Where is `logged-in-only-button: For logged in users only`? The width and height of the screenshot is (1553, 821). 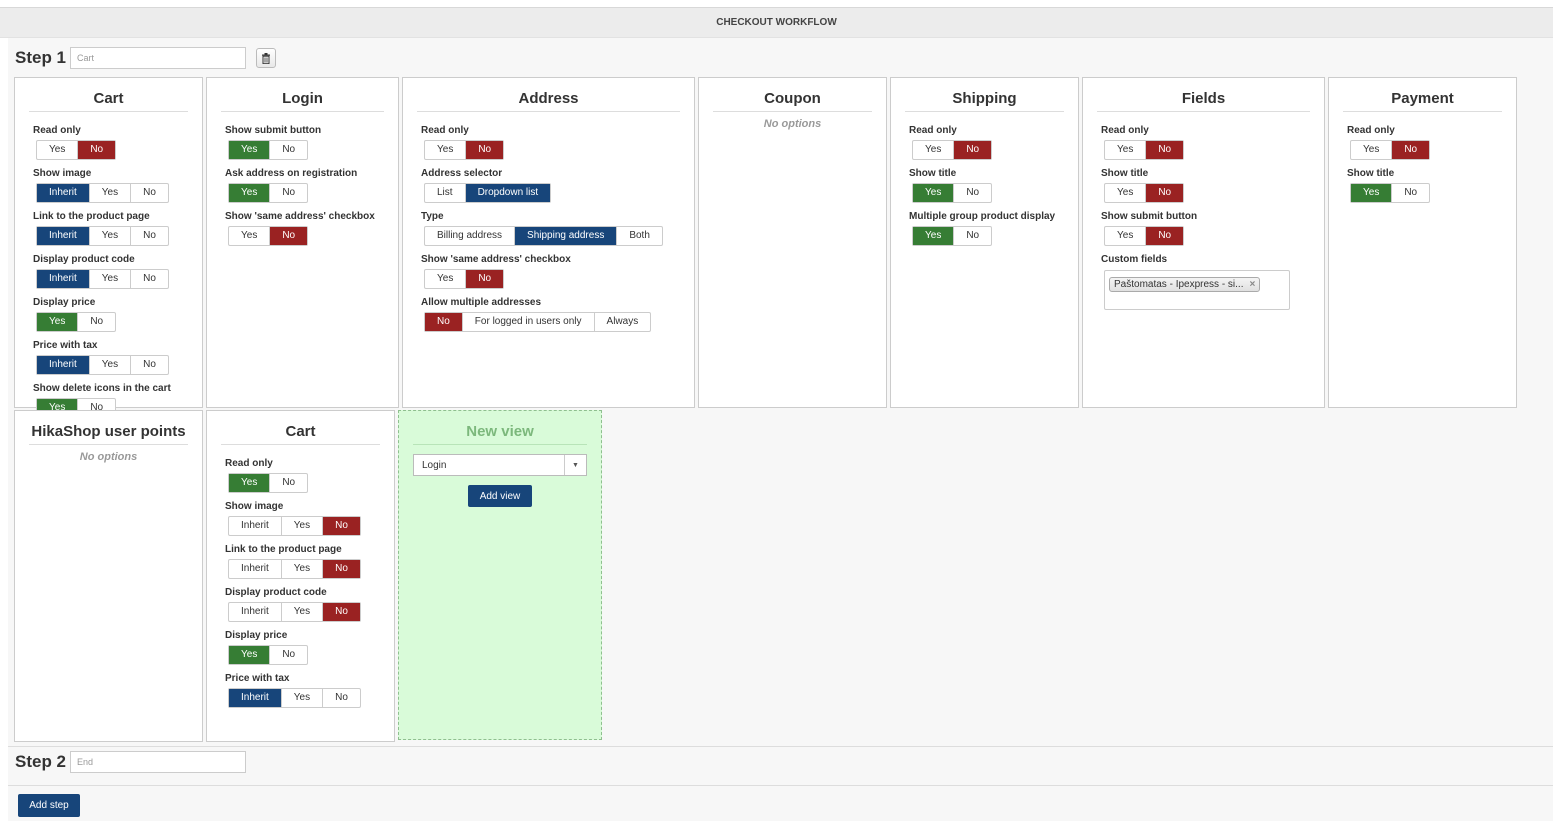 logged-in-only-button: For logged in users only is located at coordinates (527, 322).